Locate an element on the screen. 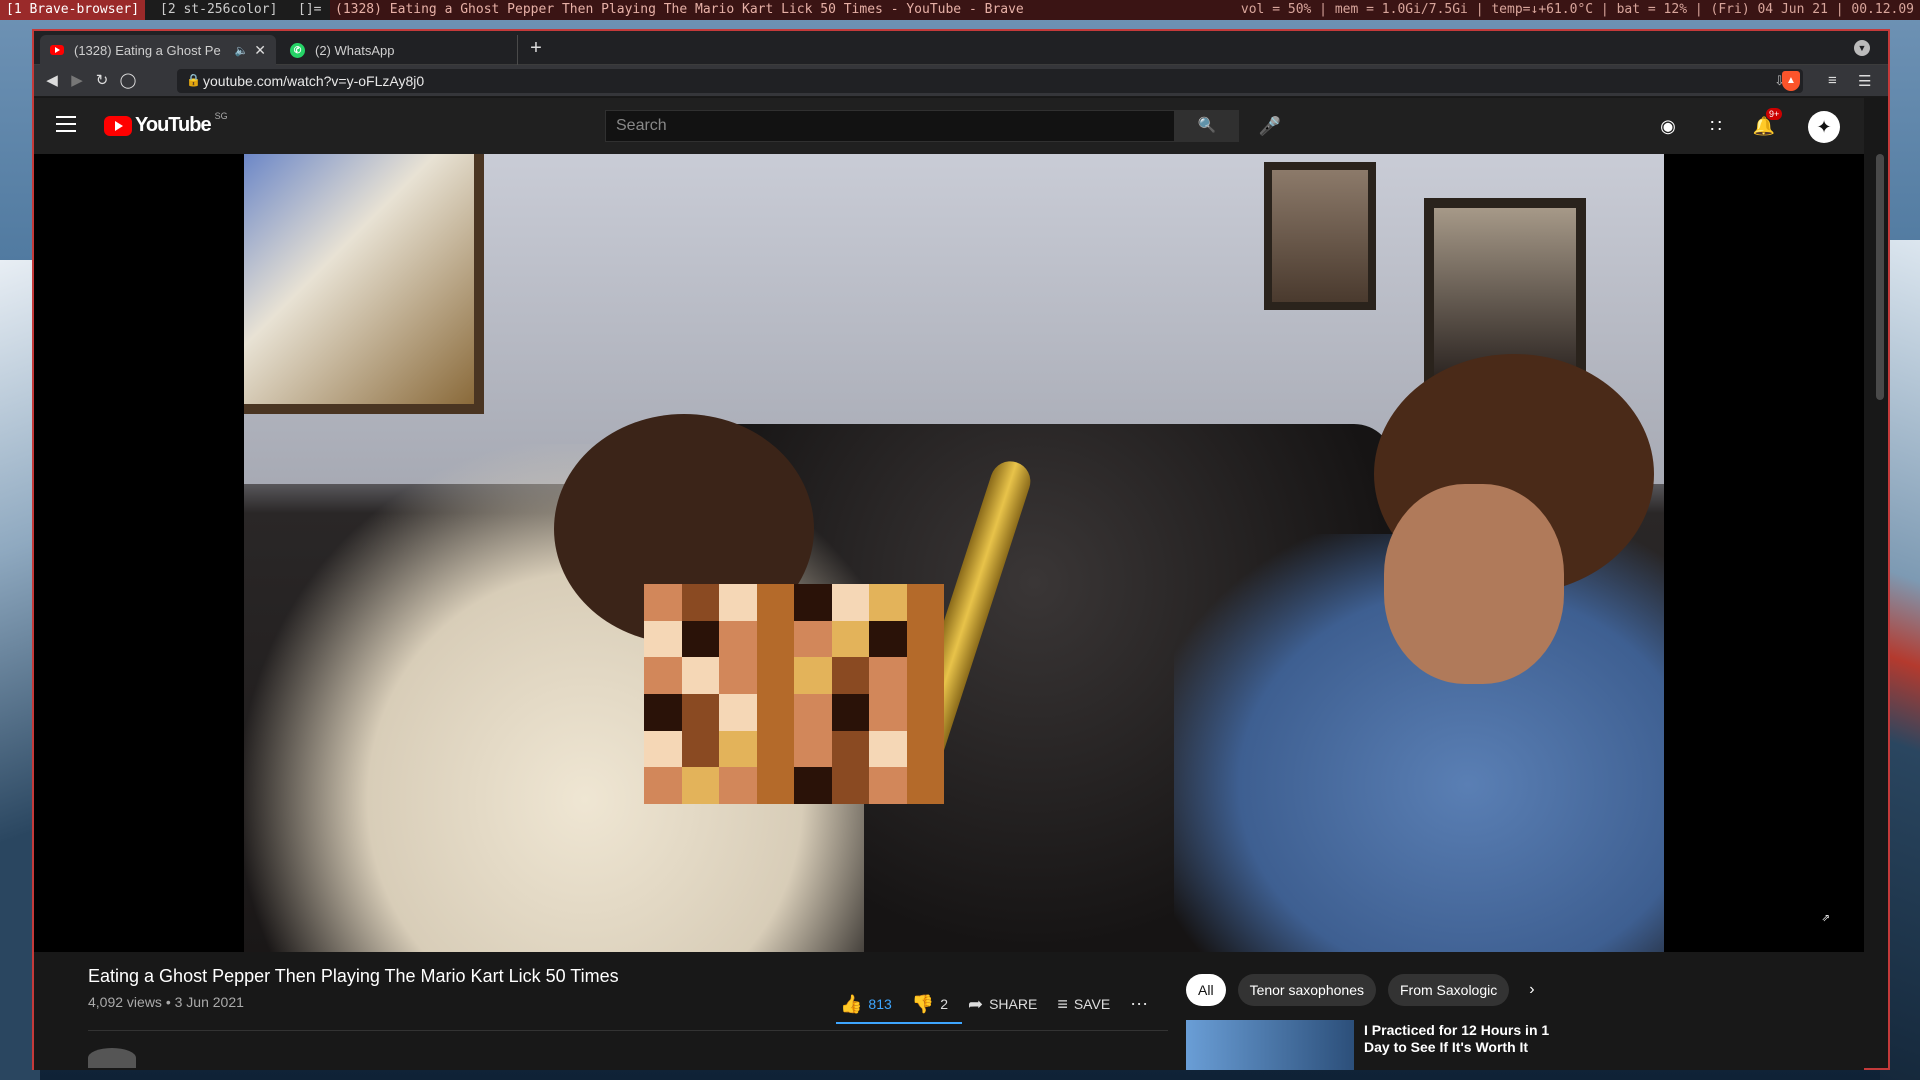 The width and height of the screenshot is (1920, 1080). video-scene-painting is located at coordinates (364, 284).